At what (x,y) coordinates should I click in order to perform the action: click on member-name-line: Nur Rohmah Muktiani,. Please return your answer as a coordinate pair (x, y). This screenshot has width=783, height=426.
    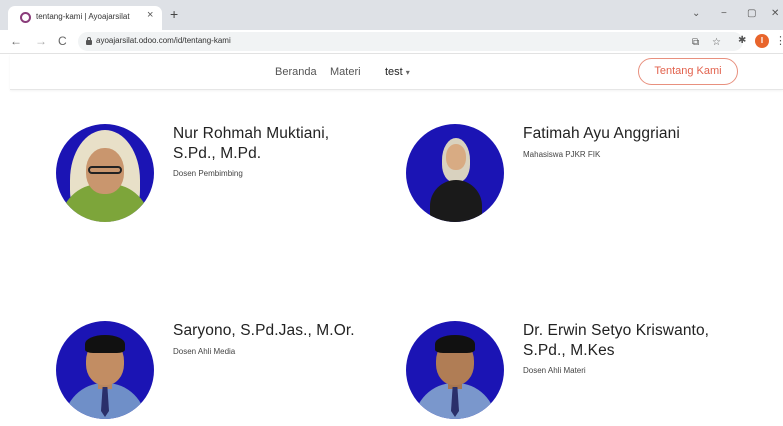
    Looking at the image, I should click on (251, 133).